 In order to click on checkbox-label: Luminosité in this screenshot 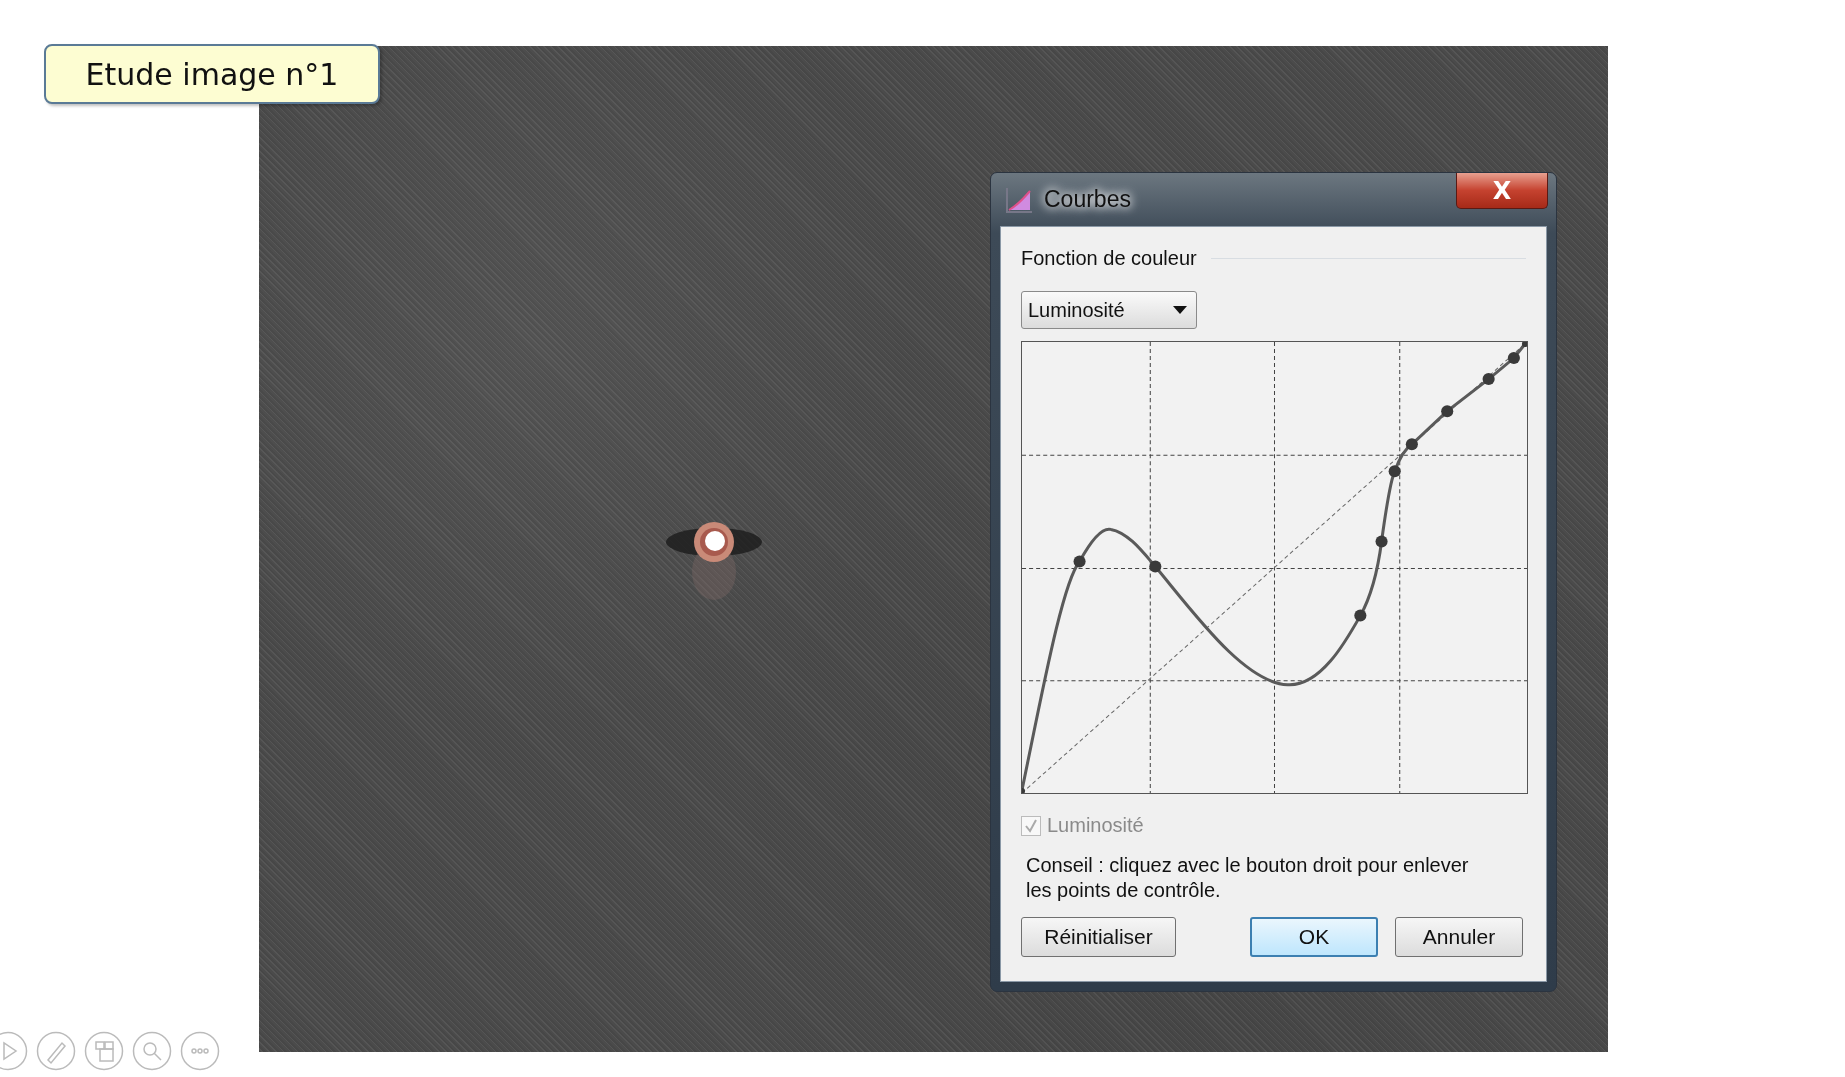, I will do `click(1095, 825)`.